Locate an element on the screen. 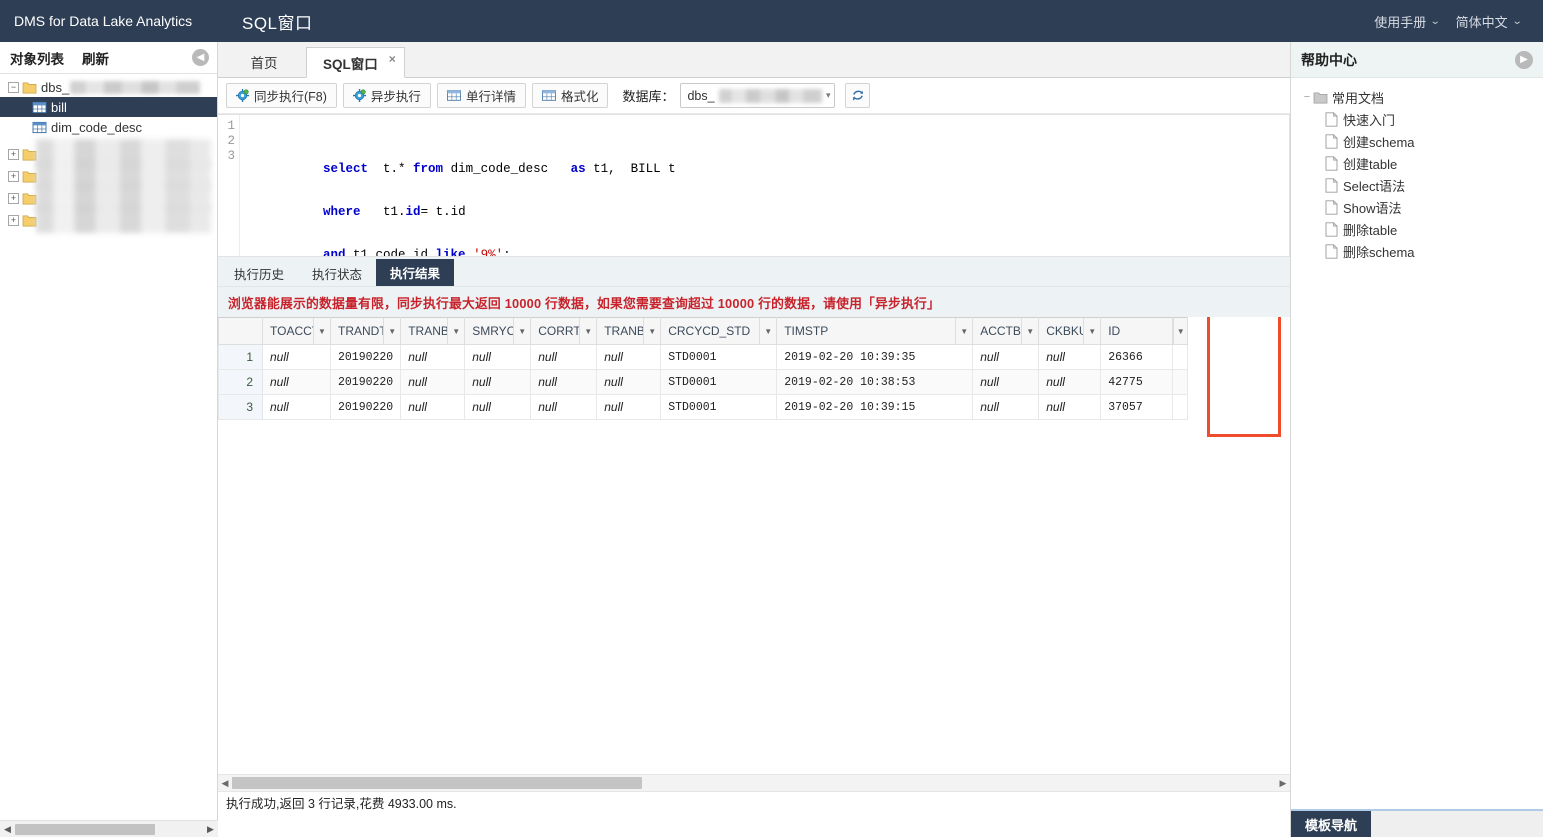 The image size is (1543, 837). cell-timstp: 2019-02-20 10:38:53 is located at coordinates (875, 382).